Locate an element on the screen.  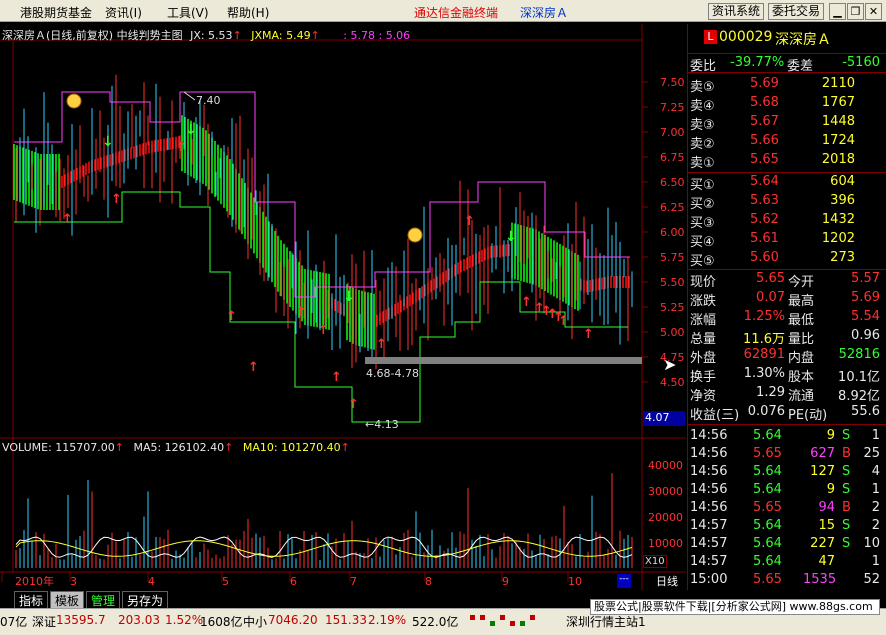
stat-row: 外盘 62891 内盘 52816 is located at coordinates (785, 356).